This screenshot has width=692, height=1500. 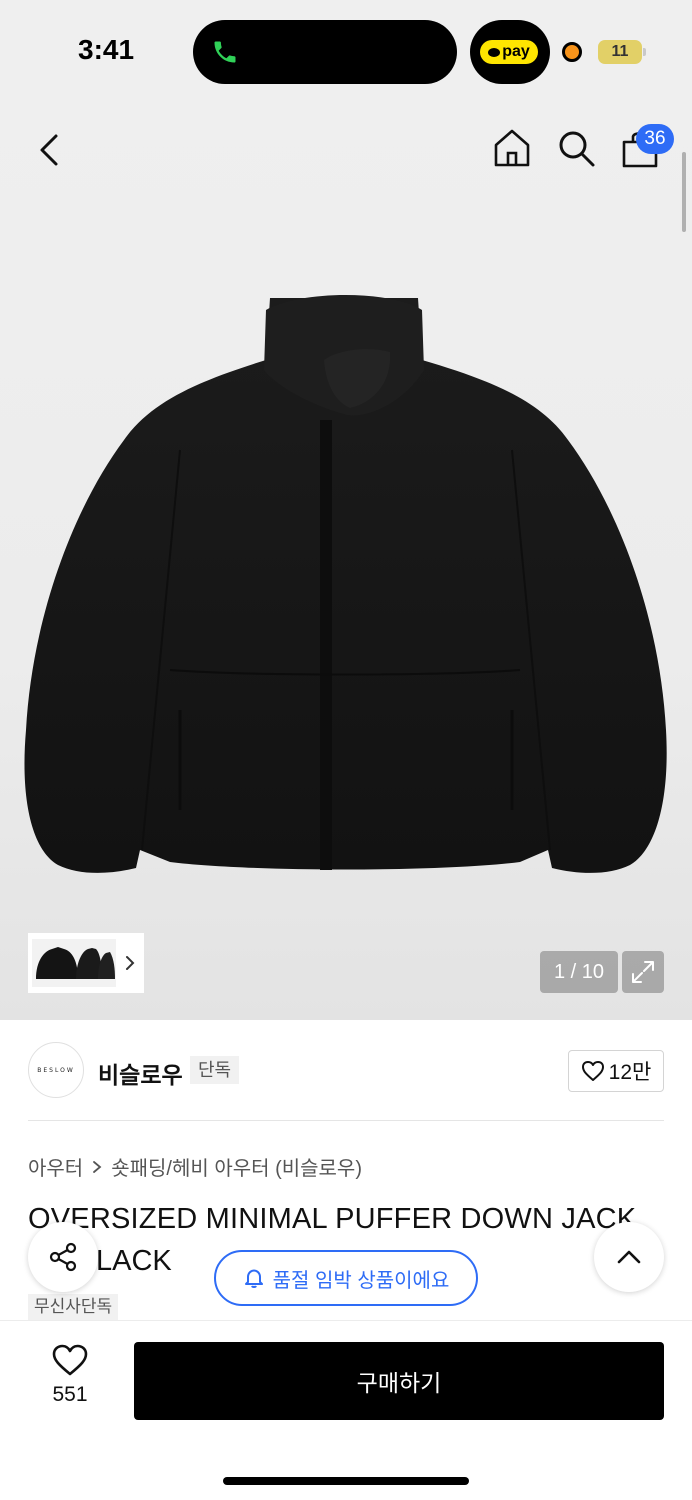 What do you see at coordinates (346, 1120) in the screenshot?
I see `divider` at bounding box center [346, 1120].